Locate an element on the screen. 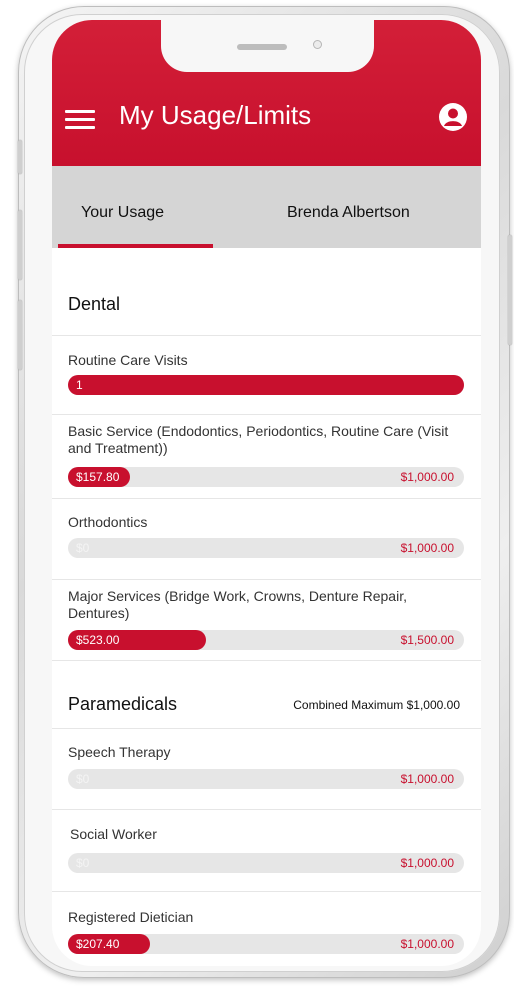 Image resolution: width=514 pixels, height=986 pixels. usage-item-label: Speech Therapy is located at coordinates (119, 752).